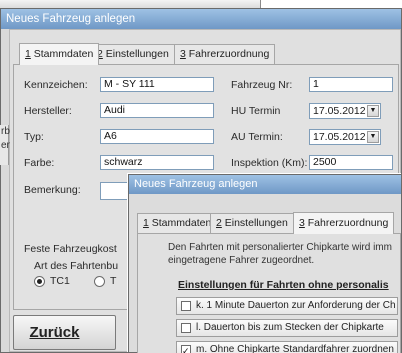  I want to click on back-button-label: Zurück, so click(54, 332).